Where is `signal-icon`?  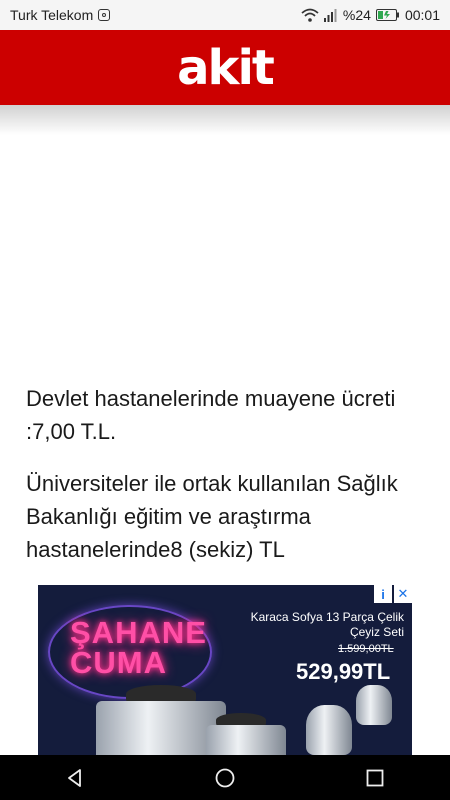
signal-icon is located at coordinates (330, 15).